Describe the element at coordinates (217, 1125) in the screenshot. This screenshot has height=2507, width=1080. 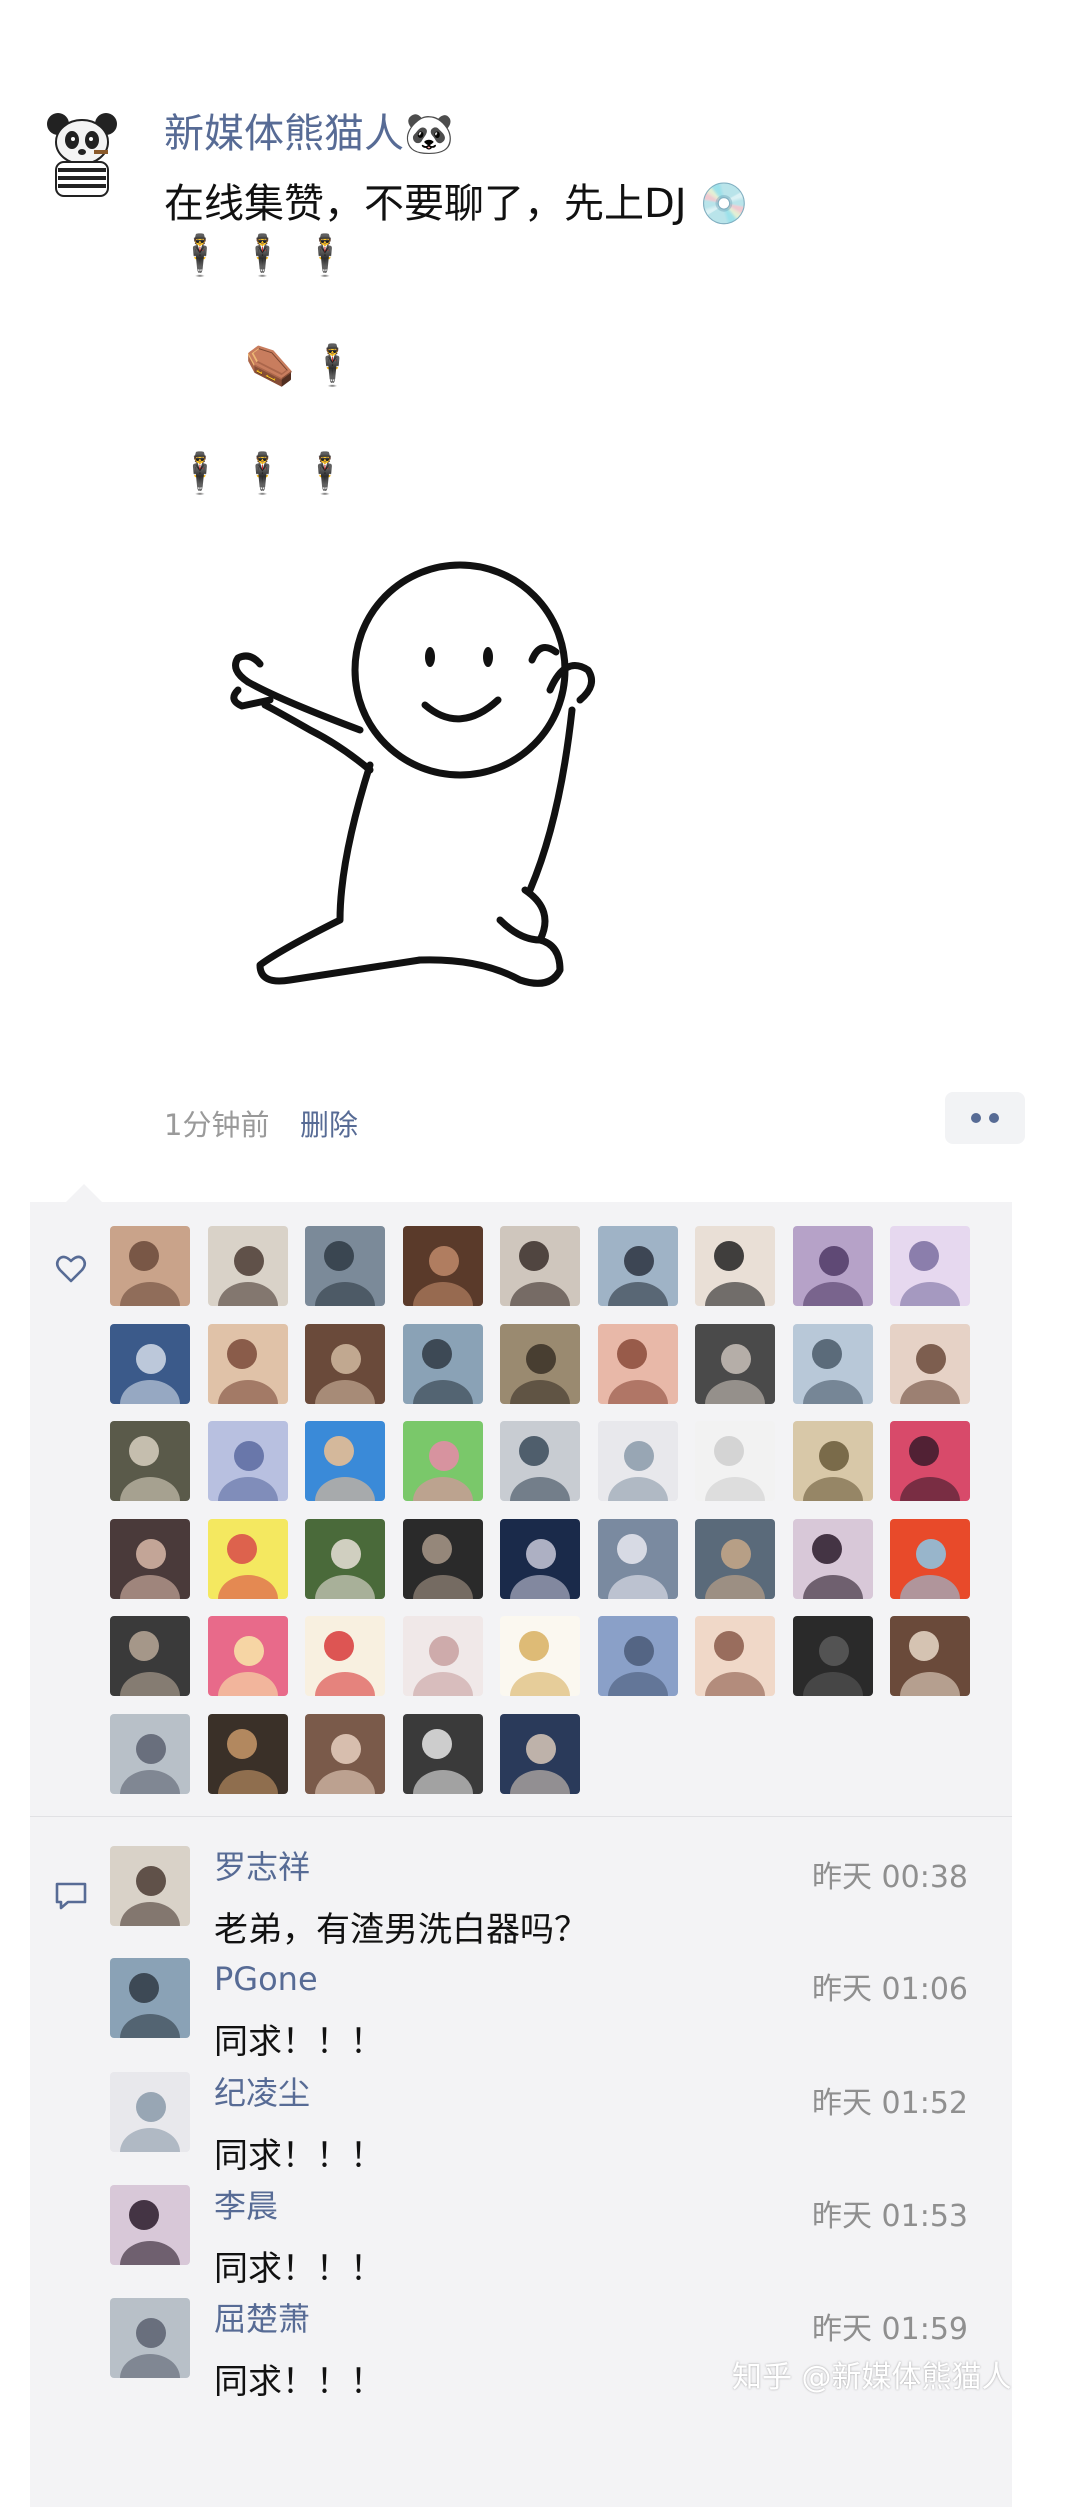
I see `post-time: 1分钟前` at that location.